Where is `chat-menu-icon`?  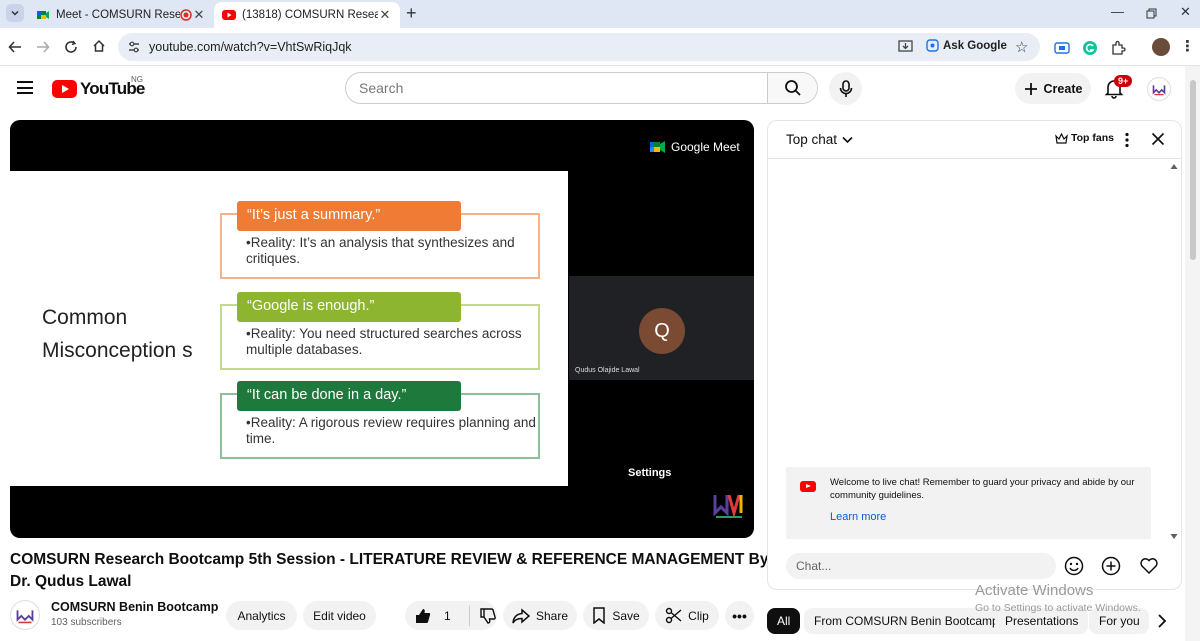
chat-menu-icon is located at coordinates (1127, 140).